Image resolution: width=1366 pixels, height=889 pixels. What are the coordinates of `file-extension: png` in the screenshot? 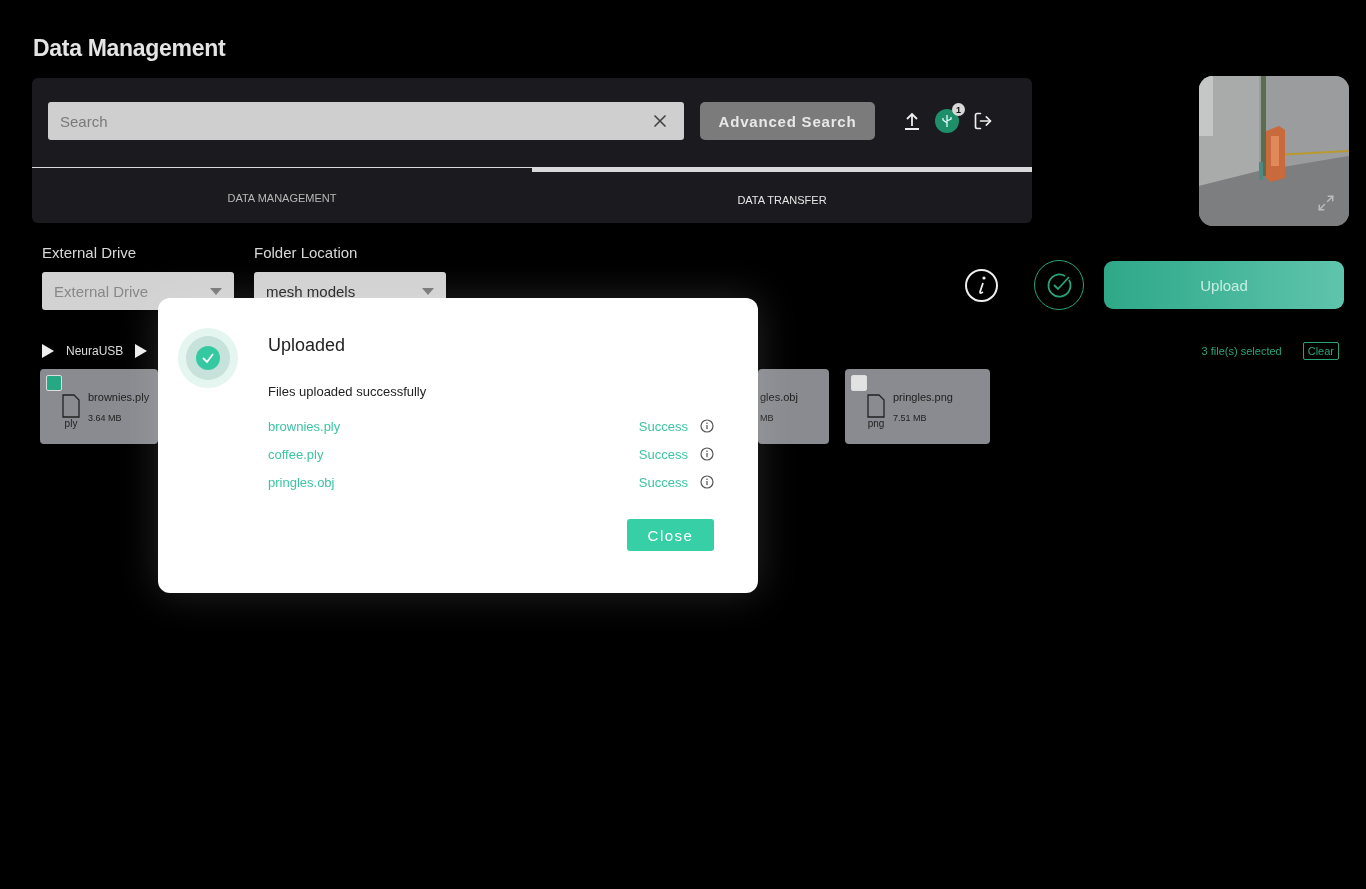 It's located at (876, 423).